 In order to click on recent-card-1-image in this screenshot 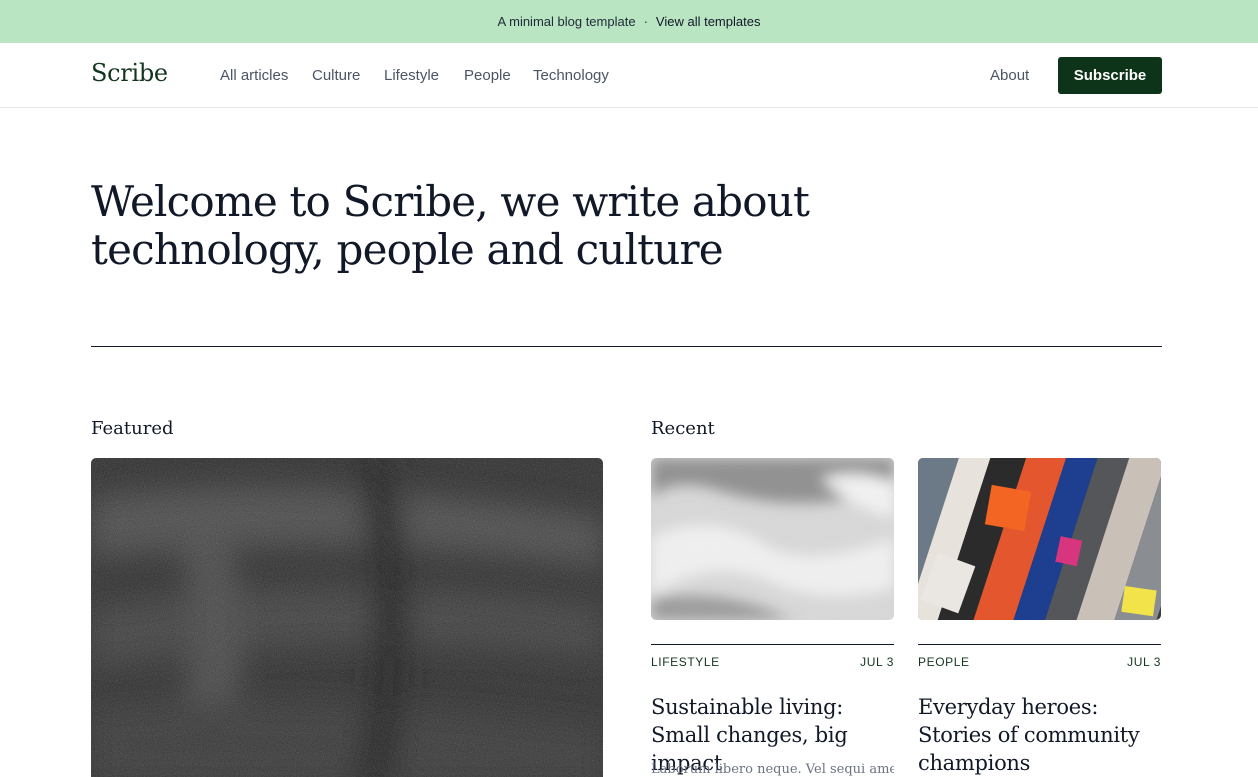, I will do `click(772, 539)`.